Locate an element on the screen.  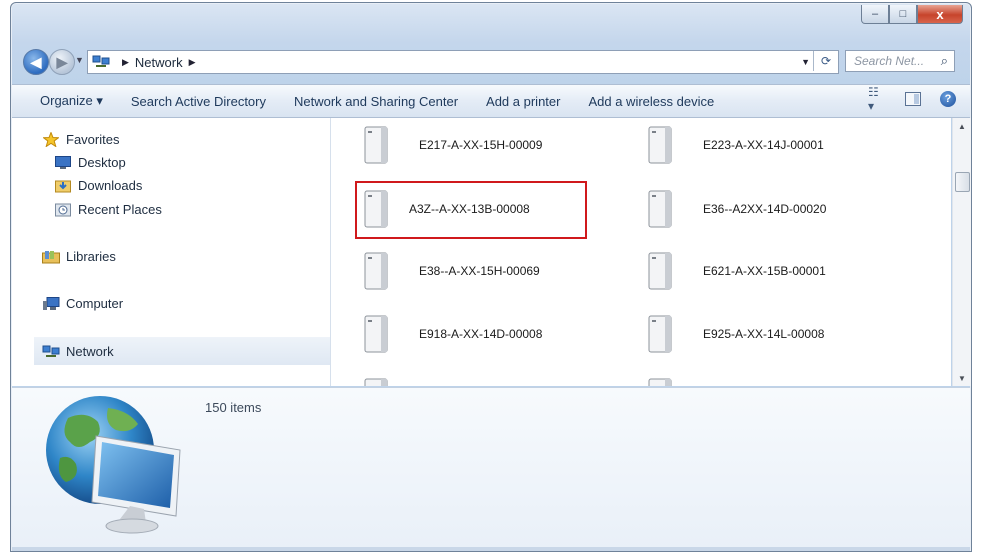
forward-button: ▶ is located at coordinates (62, 62).